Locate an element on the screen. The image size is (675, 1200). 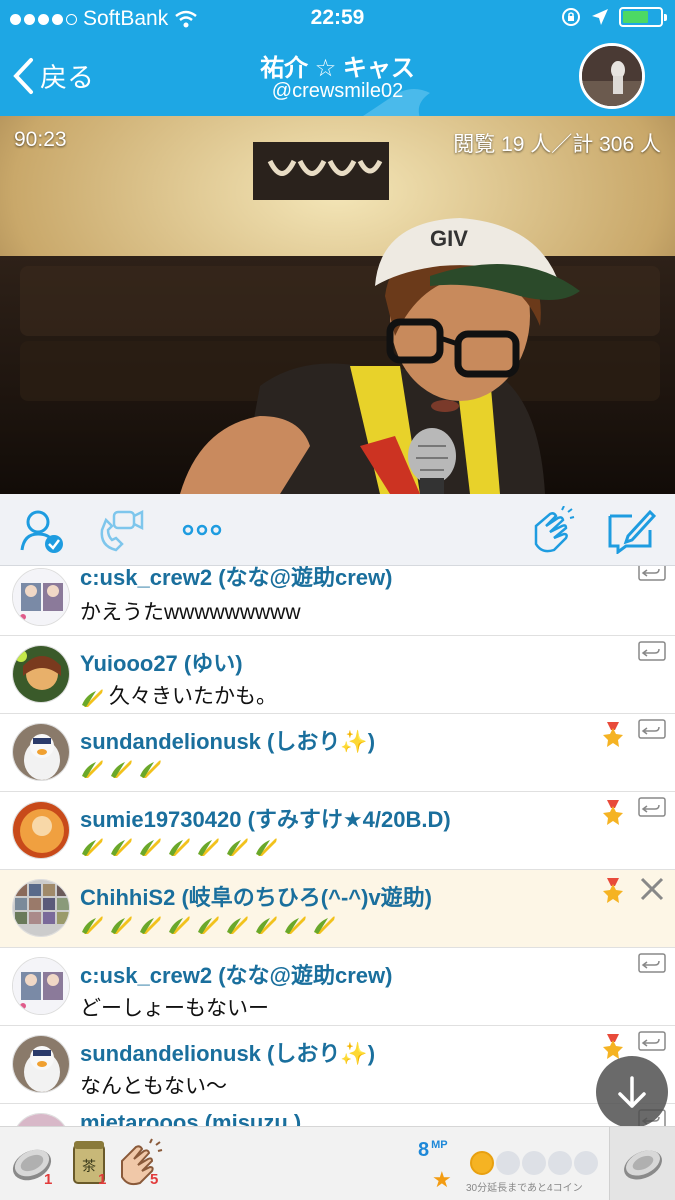
commenter-name: sumie19730420 (すみすけ★4/20B.D) is located at coordinates (265, 818).